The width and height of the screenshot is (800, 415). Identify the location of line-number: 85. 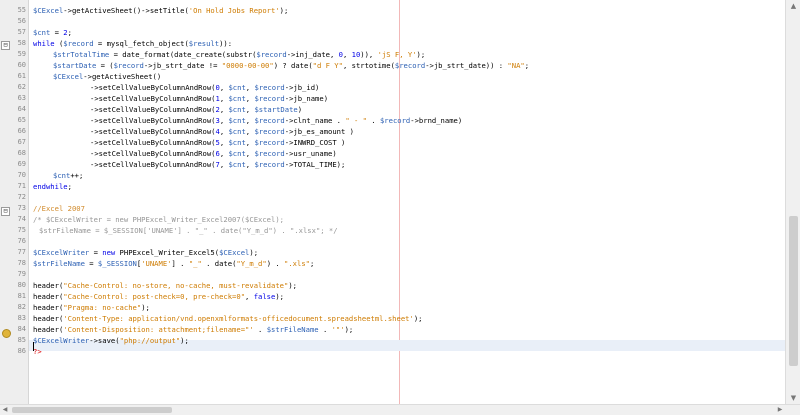
(21, 340).